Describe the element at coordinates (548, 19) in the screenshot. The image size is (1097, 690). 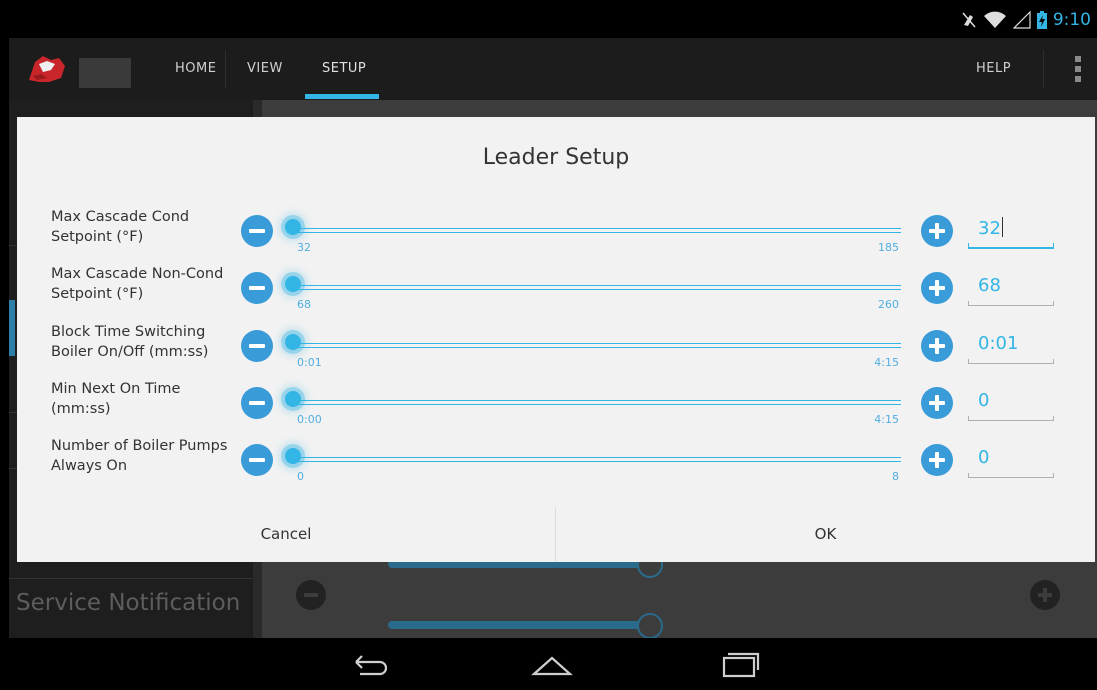
I see `status-bar: 9:10` at that location.